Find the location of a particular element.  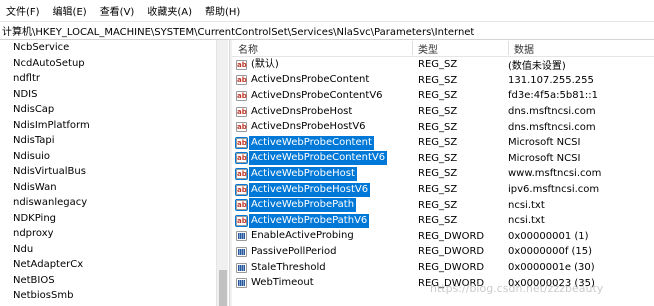

tree-item: NdisImPlatform is located at coordinates (108, 126).